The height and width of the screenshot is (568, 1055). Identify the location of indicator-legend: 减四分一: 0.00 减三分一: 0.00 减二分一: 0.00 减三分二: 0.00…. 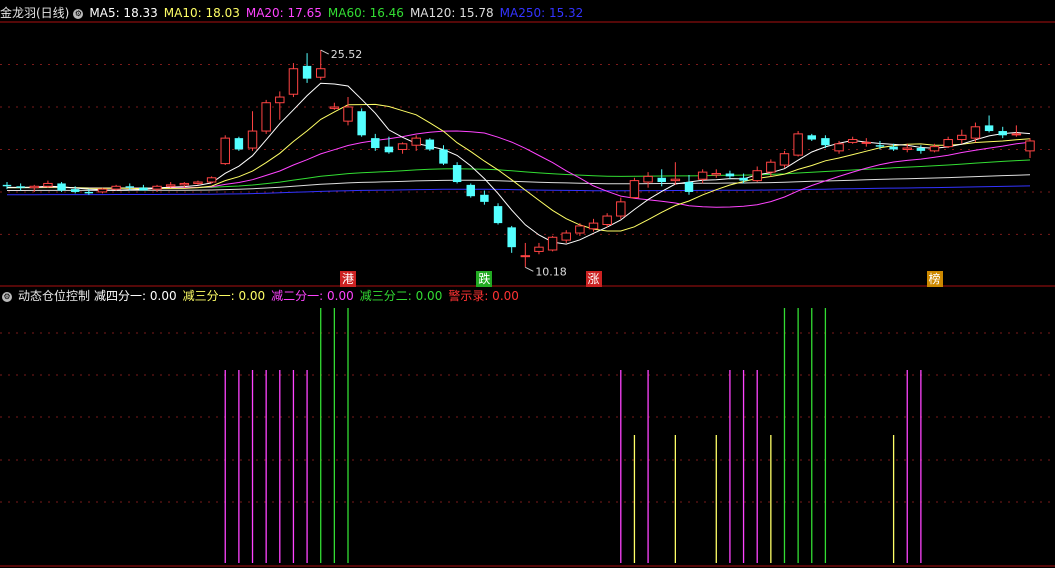
(309, 296).